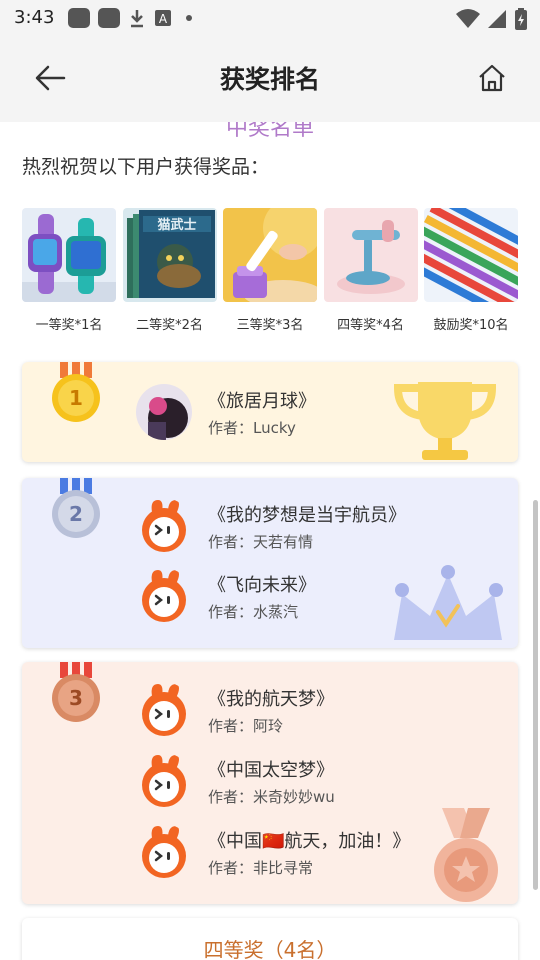 The height and width of the screenshot is (960, 540). I want to click on gold-medal-icon: 1, so click(76, 392).